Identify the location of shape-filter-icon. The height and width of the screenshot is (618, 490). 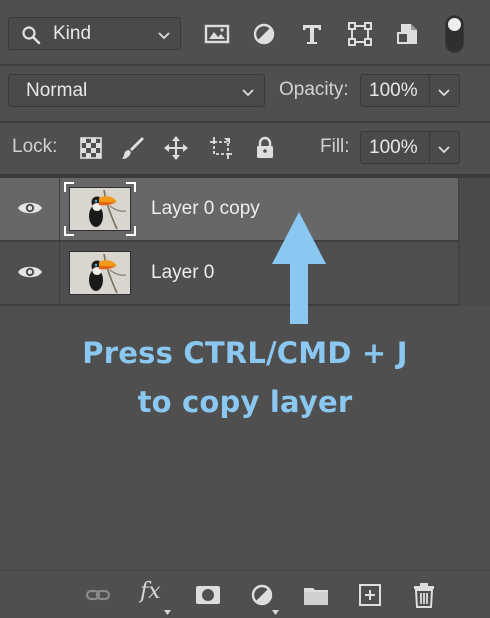
(360, 34).